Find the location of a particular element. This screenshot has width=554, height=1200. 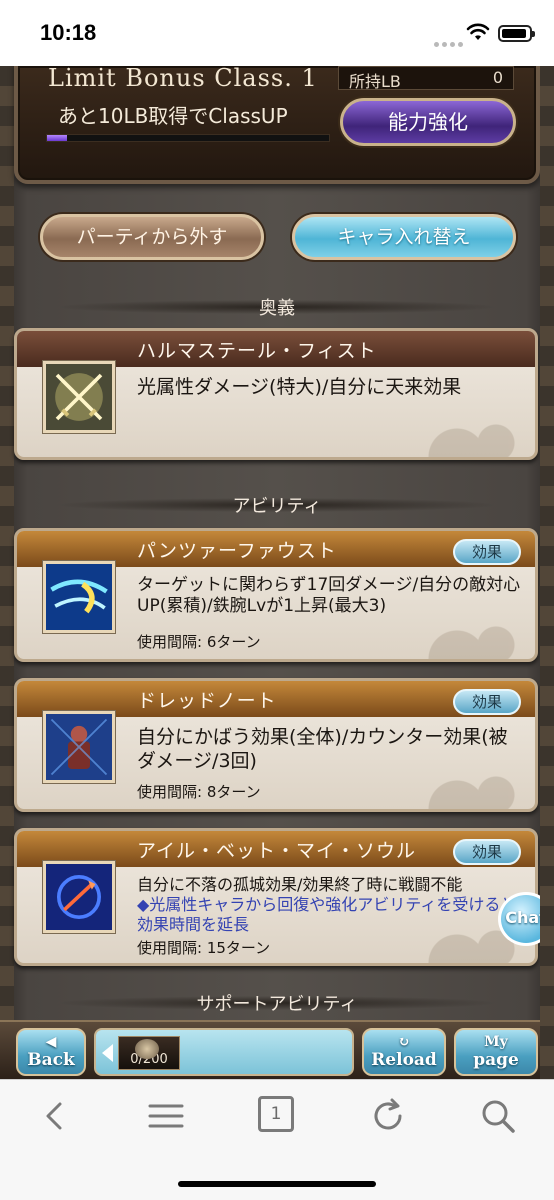

back-label: Back is located at coordinates (51, 1060).